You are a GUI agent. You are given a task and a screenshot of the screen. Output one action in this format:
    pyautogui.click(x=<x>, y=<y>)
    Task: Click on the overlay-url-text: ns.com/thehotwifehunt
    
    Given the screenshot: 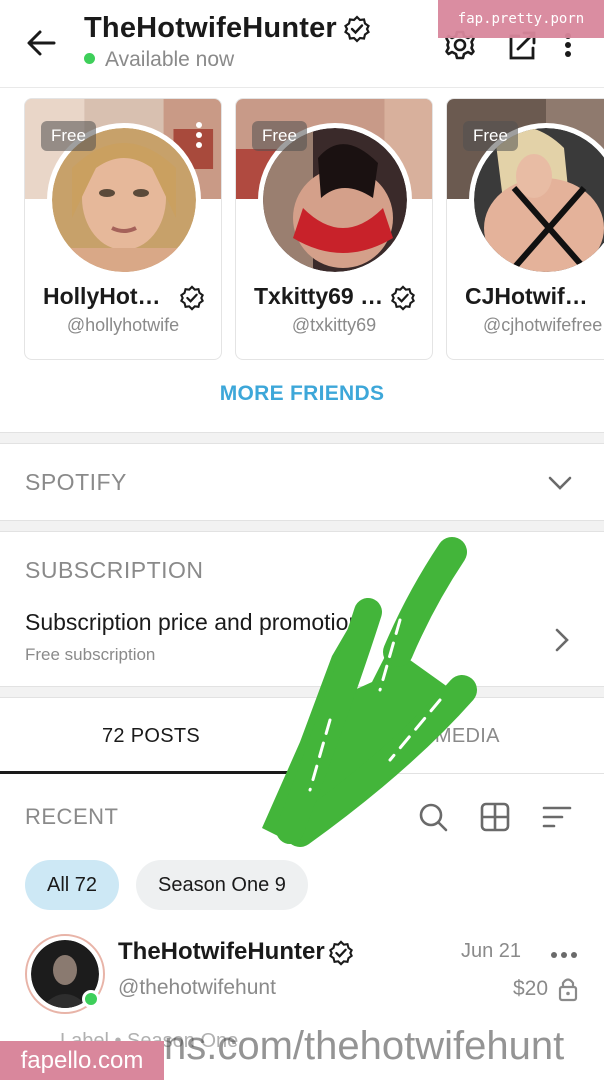 What is the action you would take?
    pyautogui.click(x=364, y=1046)
    